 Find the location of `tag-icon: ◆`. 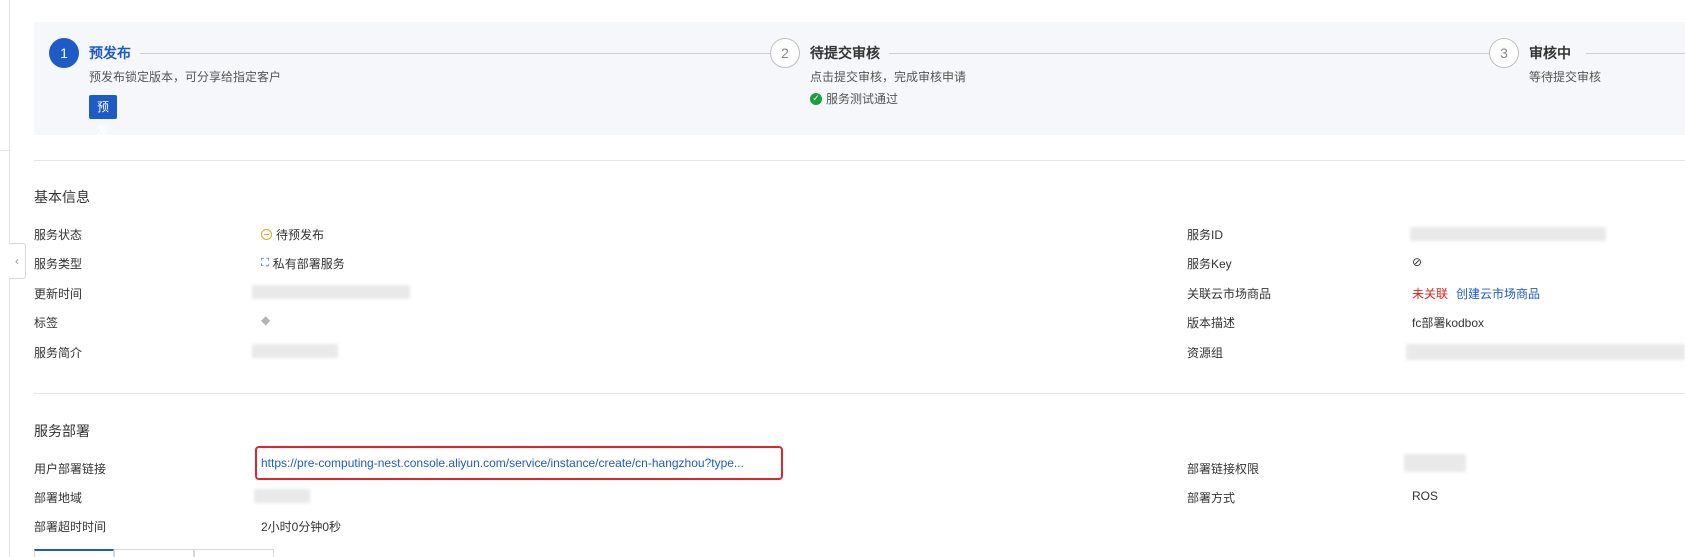

tag-icon: ◆ is located at coordinates (265, 320).